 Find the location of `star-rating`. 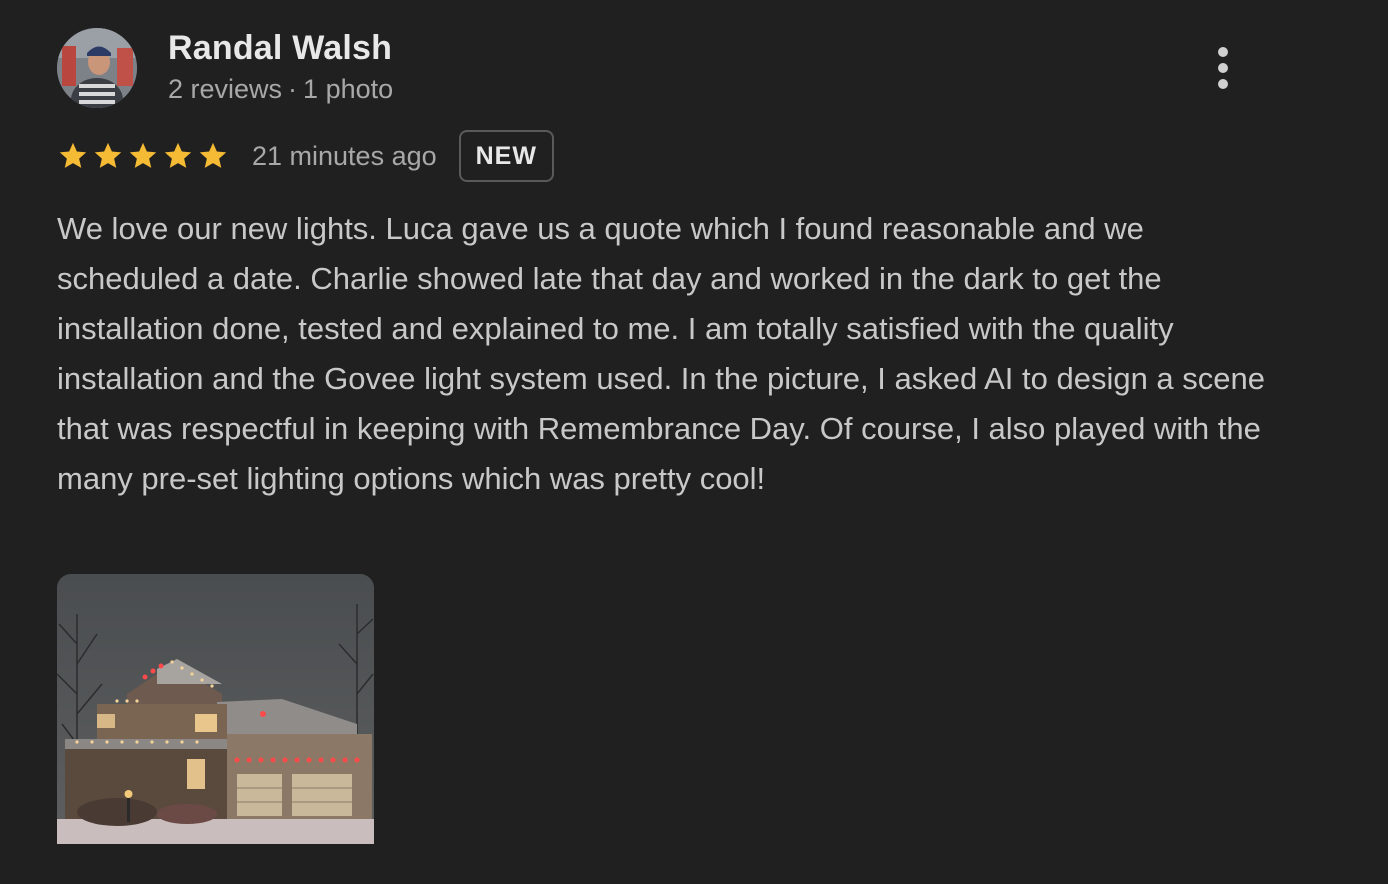

star-rating is located at coordinates (144, 156).